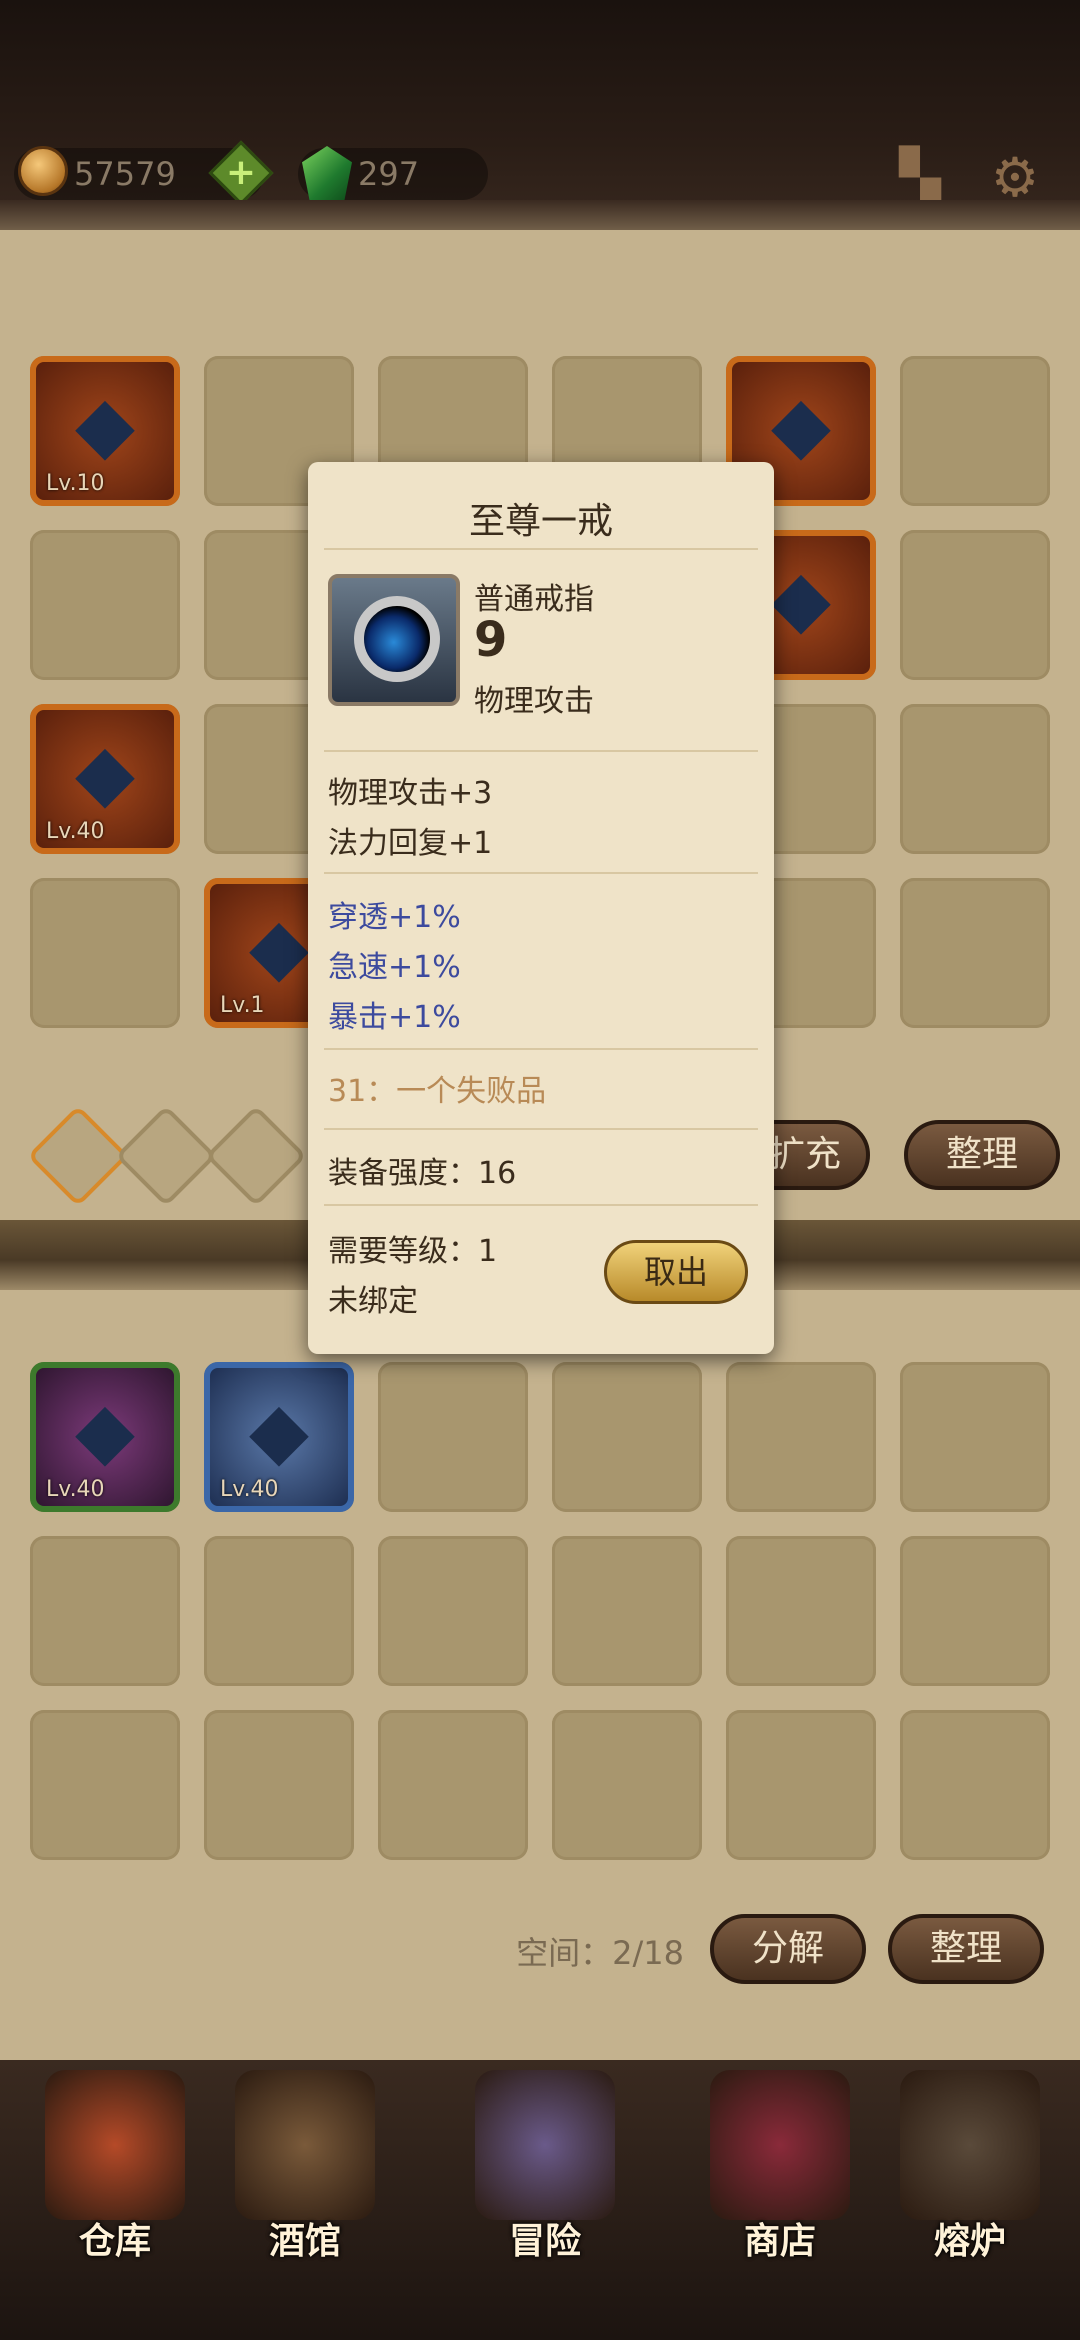 The height and width of the screenshot is (2340, 1080). Describe the element at coordinates (105, 425) in the screenshot. I see `sword-icon: ◆` at that location.